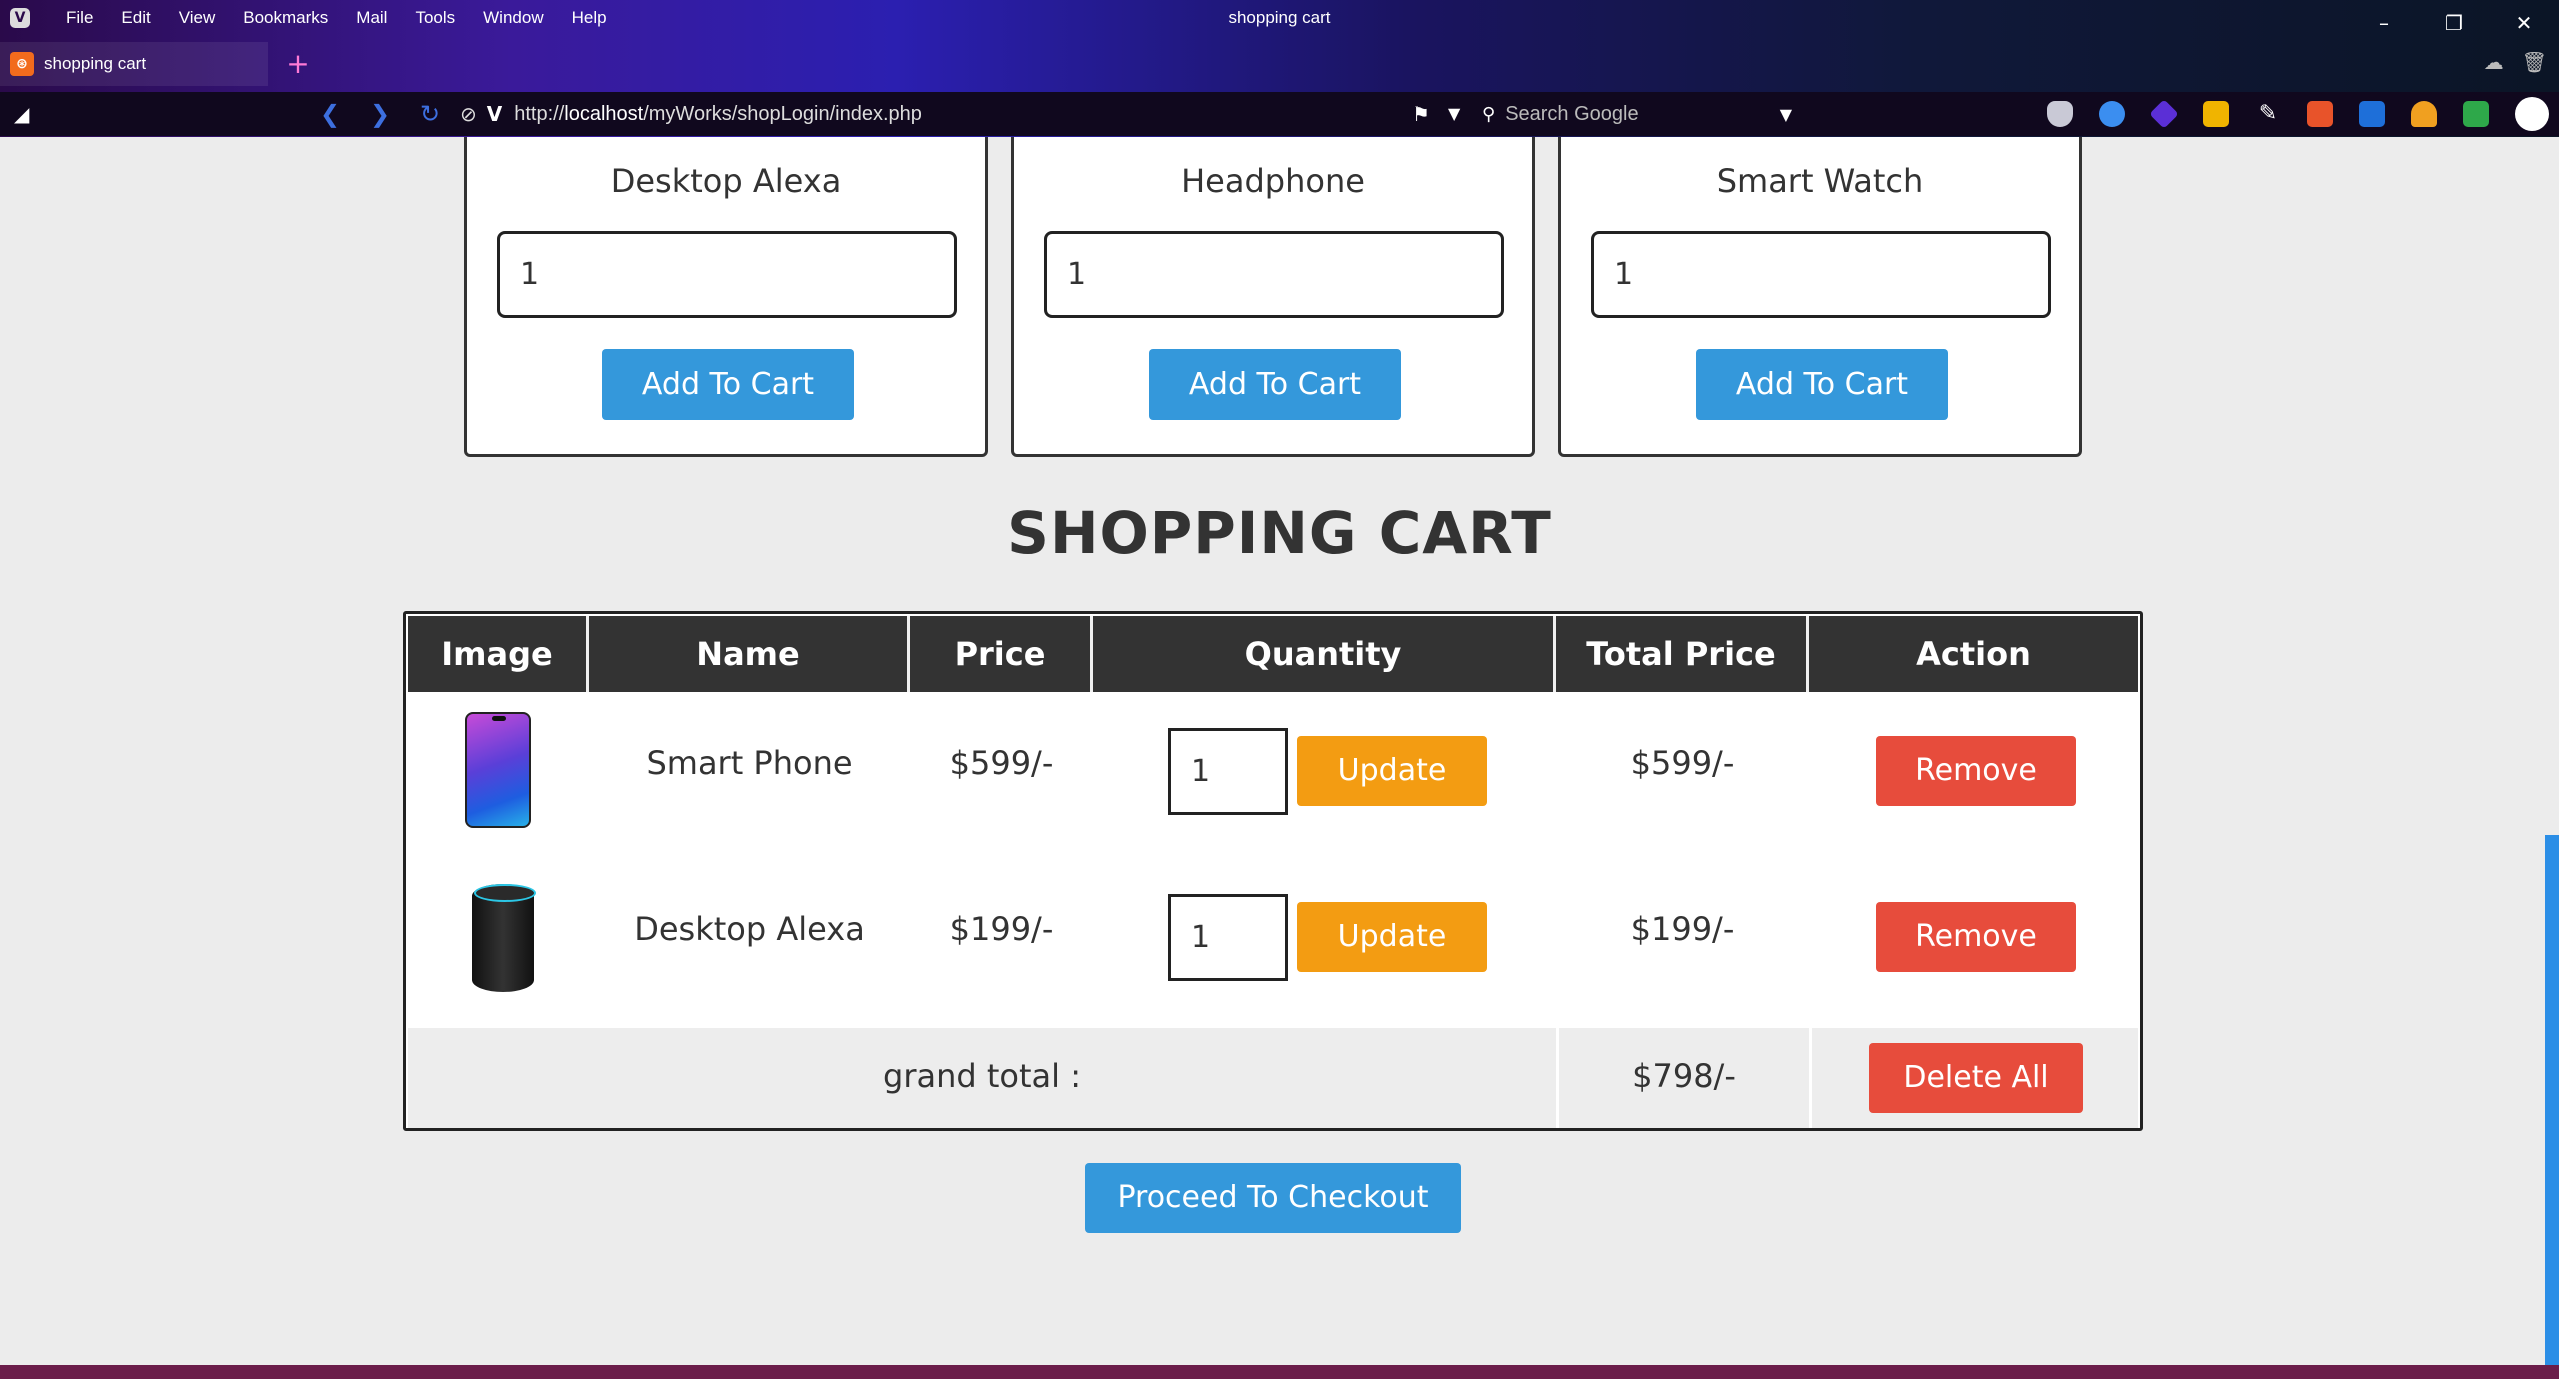  What do you see at coordinates (1001, 929) in the screenshot?
I see `item-price: $199/-` at bounding box center [1001, 929].